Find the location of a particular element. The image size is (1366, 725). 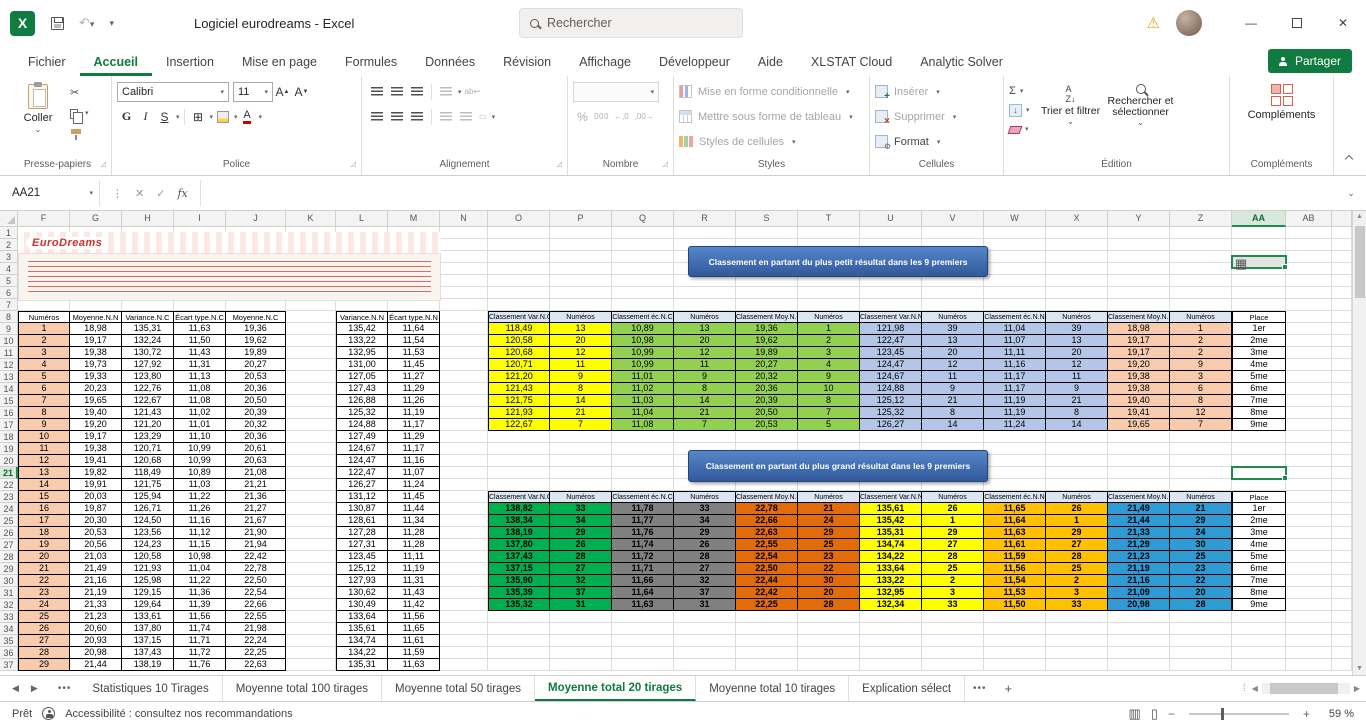

cell-R12: 11 is located at coordinates (705, 365).